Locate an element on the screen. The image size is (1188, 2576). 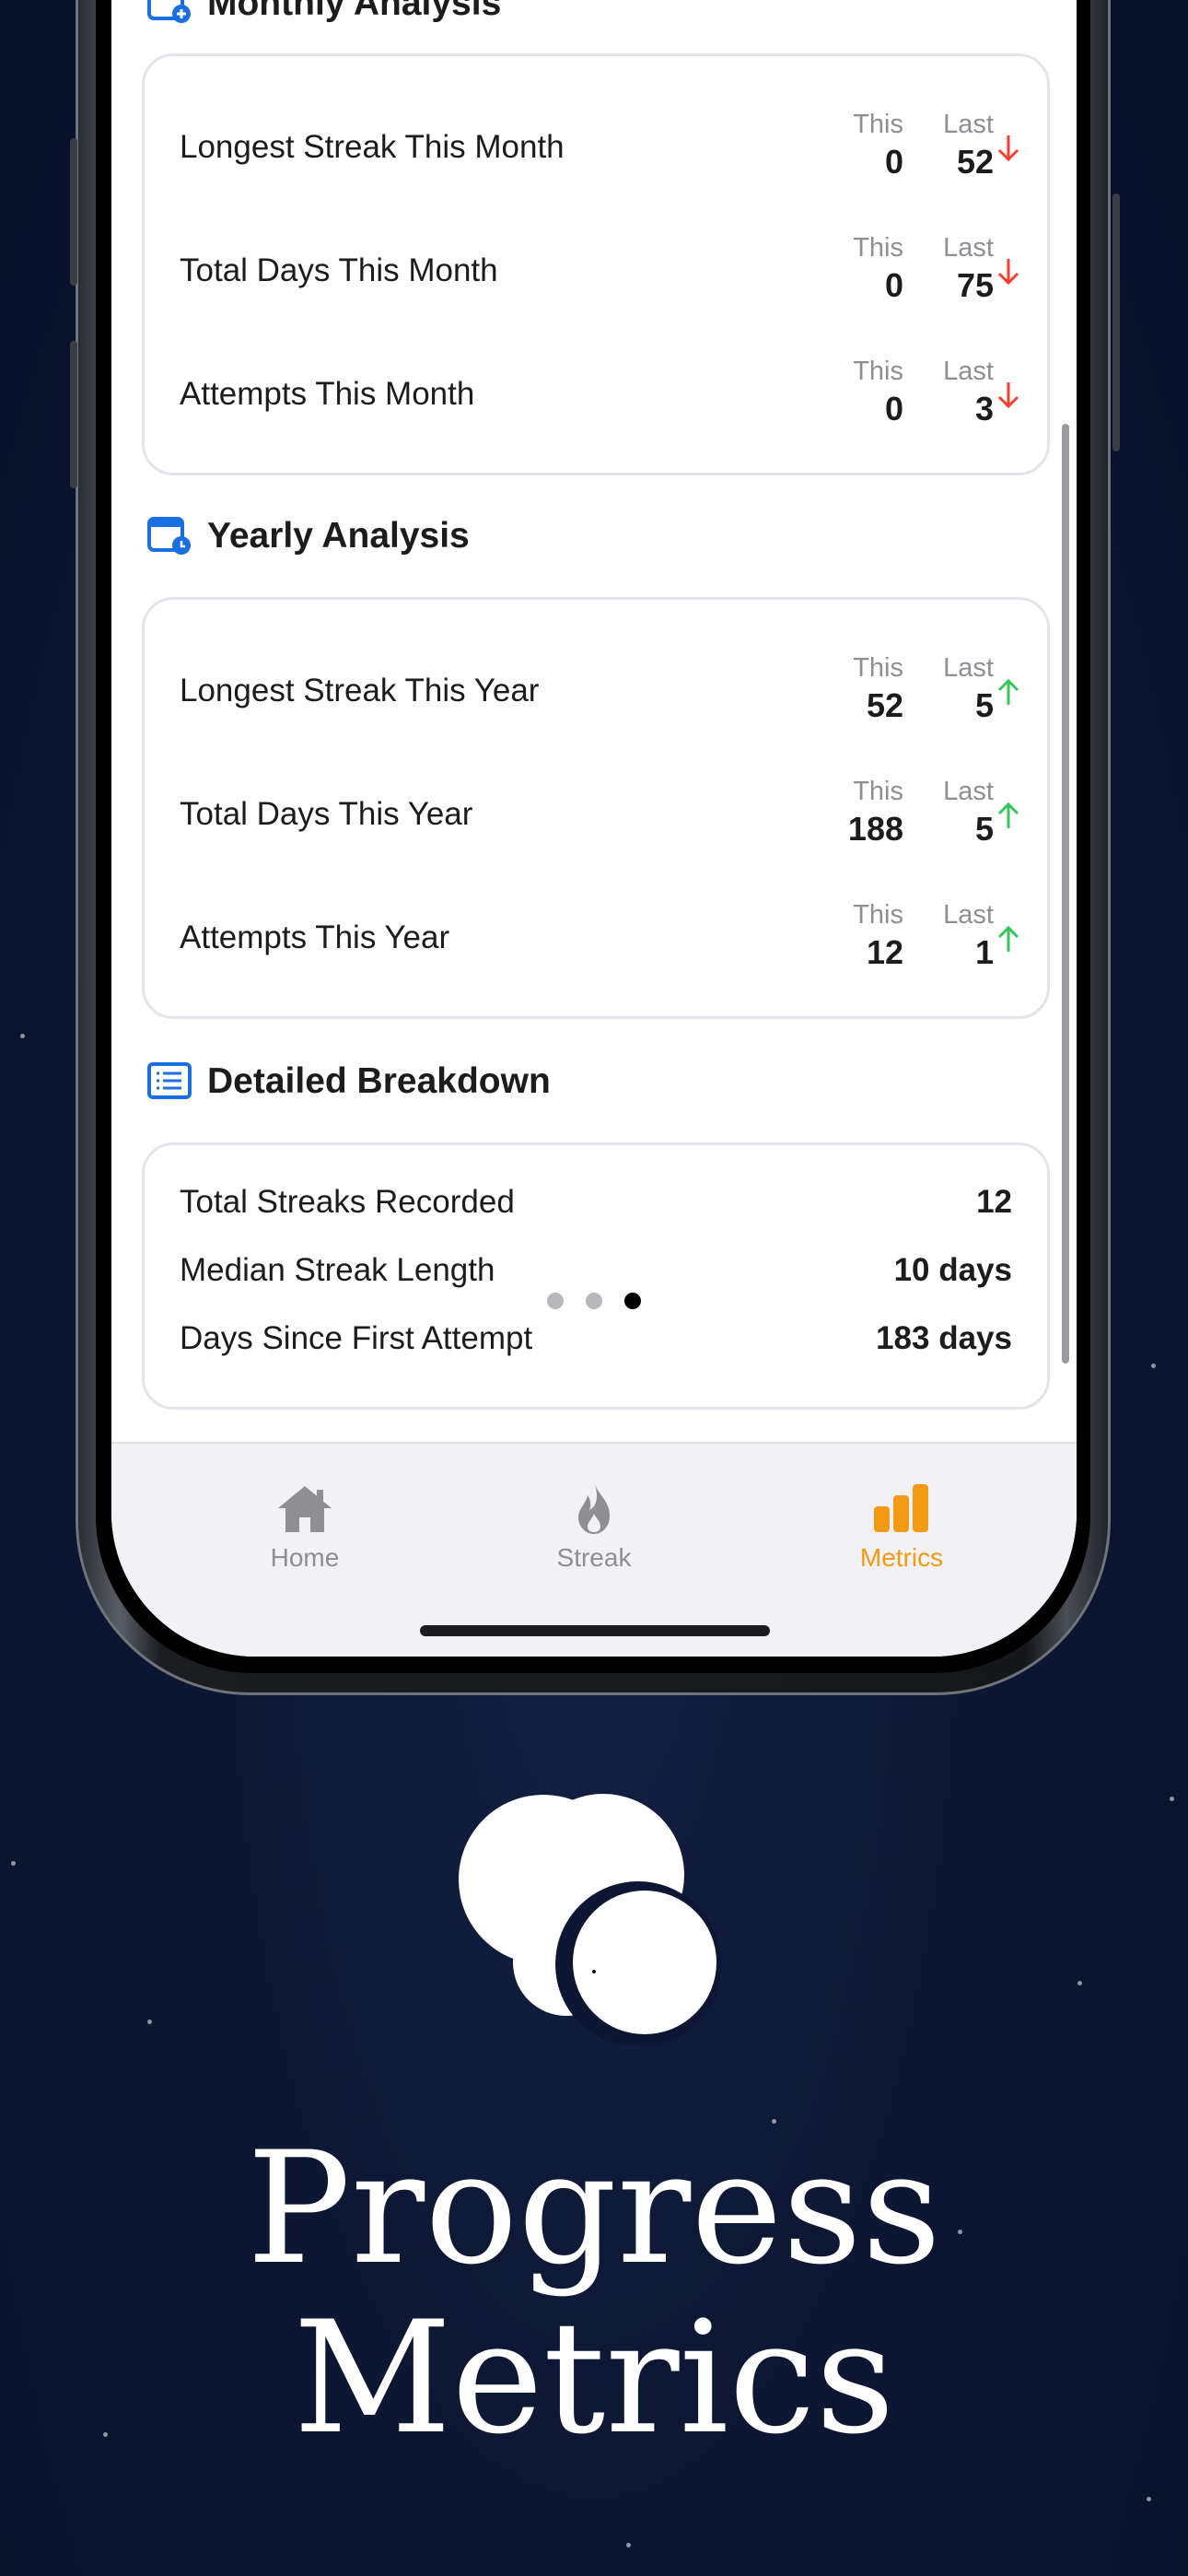
stat-row: Attempts This Month This 0 Last 3 is located at coordinates (599, 395).